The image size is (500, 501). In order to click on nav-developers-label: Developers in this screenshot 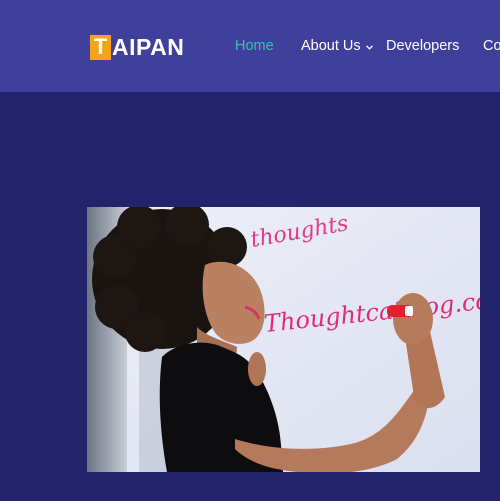, I will do `click(423, 46)`.